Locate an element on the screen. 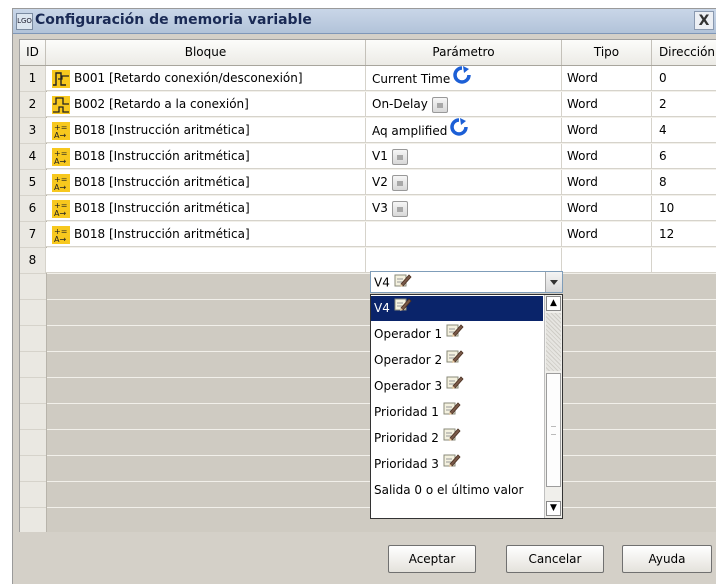 This screenshot has width=716, height=584. dropdown-option: V4 is located at coordinates (457, 308).